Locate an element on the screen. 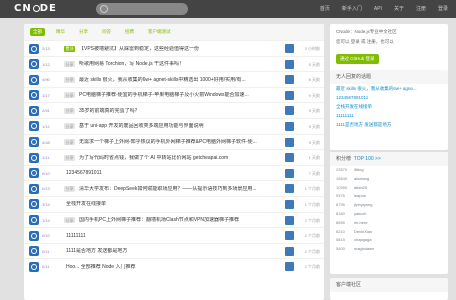 The height and width of the screenshot is (300, 456). rank-item: 23570 i5ting is located at coordinates (389, 170).